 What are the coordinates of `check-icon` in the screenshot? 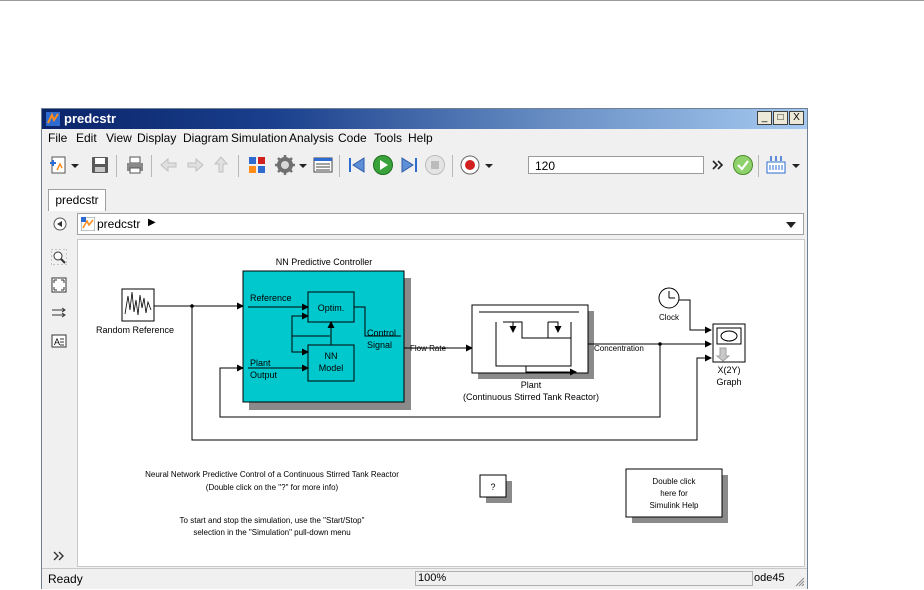 It's located at (743, 165).